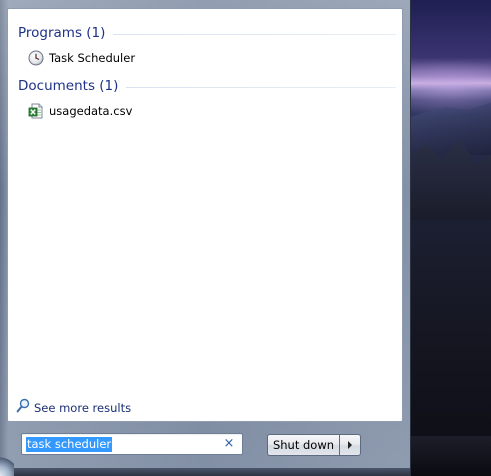 The image size is (491, 476). Describe the element at coordinates (92, 58) in the screenshot. I see `result-item-label: Task Scheduler` at that location.